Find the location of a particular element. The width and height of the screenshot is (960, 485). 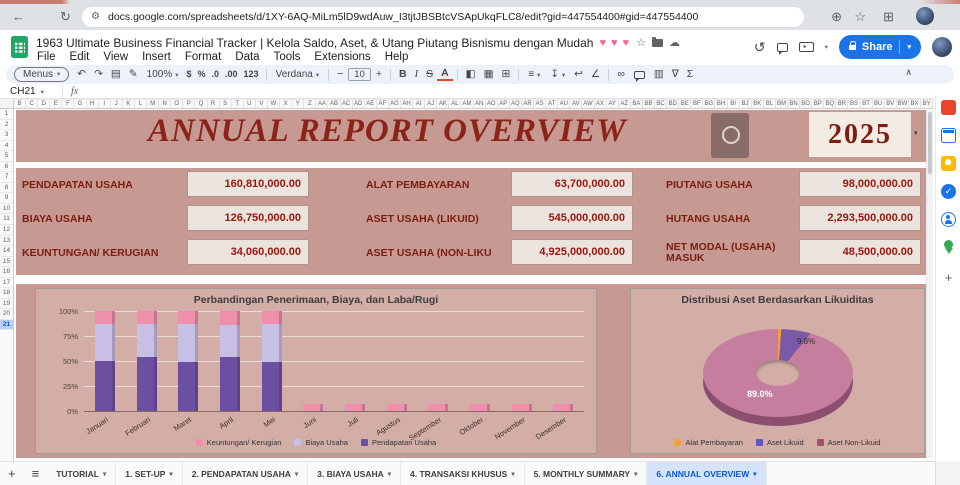

row-header-13: 13 is located at coordinates (6, 241).